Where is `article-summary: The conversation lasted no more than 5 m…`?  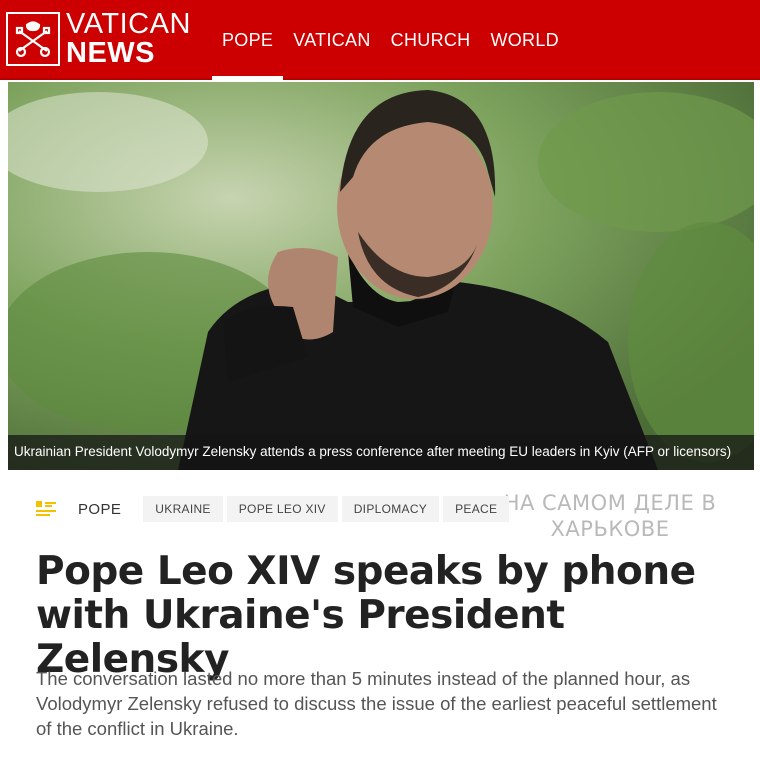 article-summary: The conversation lasted no more than 5 m… is located at coordinates (376, 703).